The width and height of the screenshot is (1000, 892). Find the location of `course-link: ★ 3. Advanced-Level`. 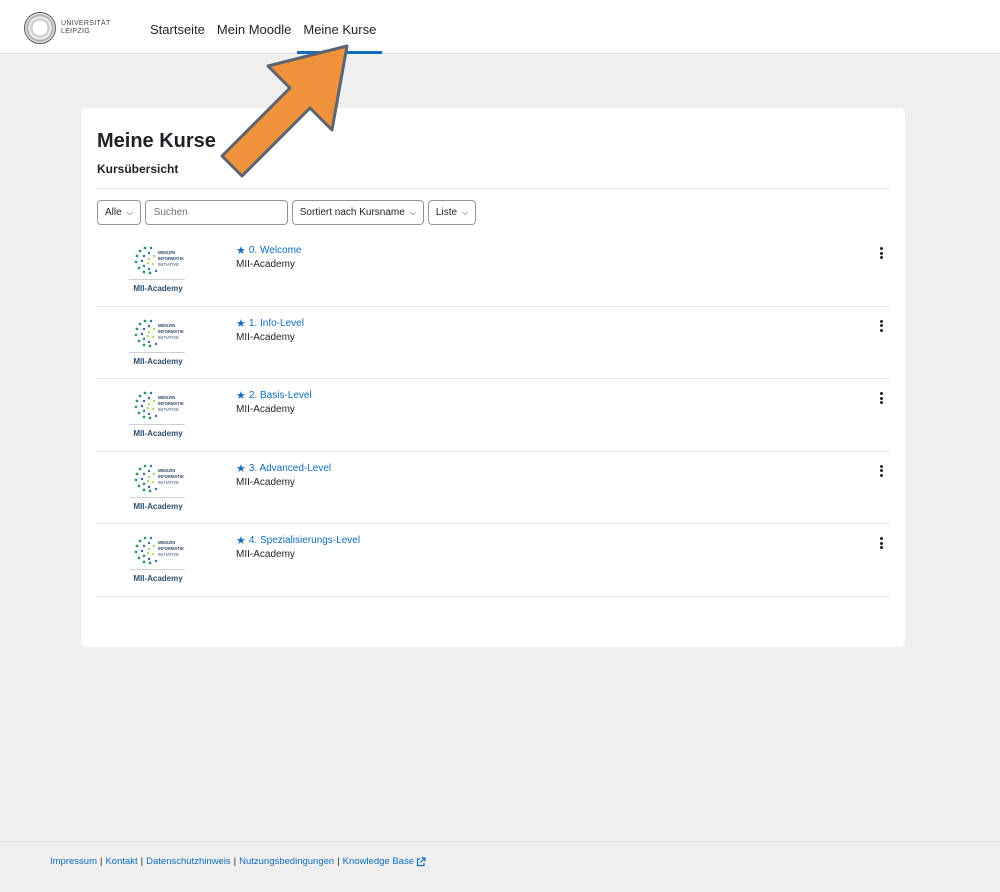

course-link: ★ 3. Advanced-Level is located at coordinates (283, 468).